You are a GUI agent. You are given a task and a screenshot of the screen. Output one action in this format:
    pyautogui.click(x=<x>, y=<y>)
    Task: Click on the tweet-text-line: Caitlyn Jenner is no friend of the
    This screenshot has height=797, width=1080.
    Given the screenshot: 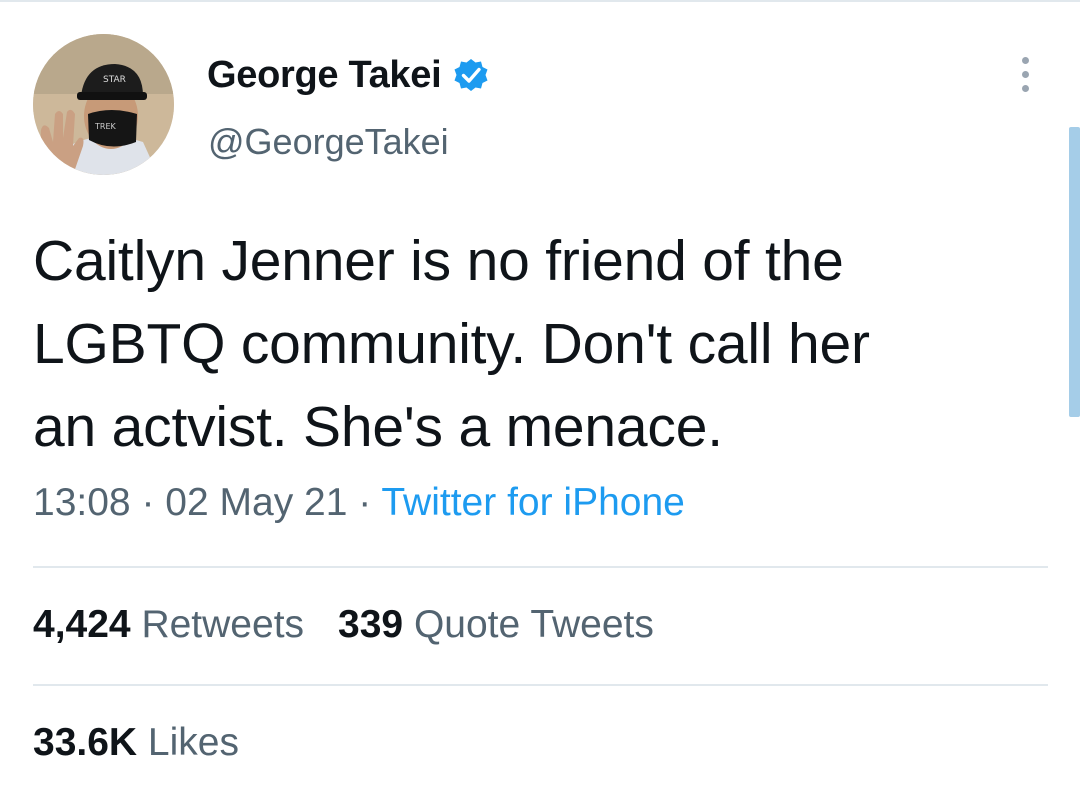 What is the action you would take?
    pyautogui.click(x=438, y=261)
    